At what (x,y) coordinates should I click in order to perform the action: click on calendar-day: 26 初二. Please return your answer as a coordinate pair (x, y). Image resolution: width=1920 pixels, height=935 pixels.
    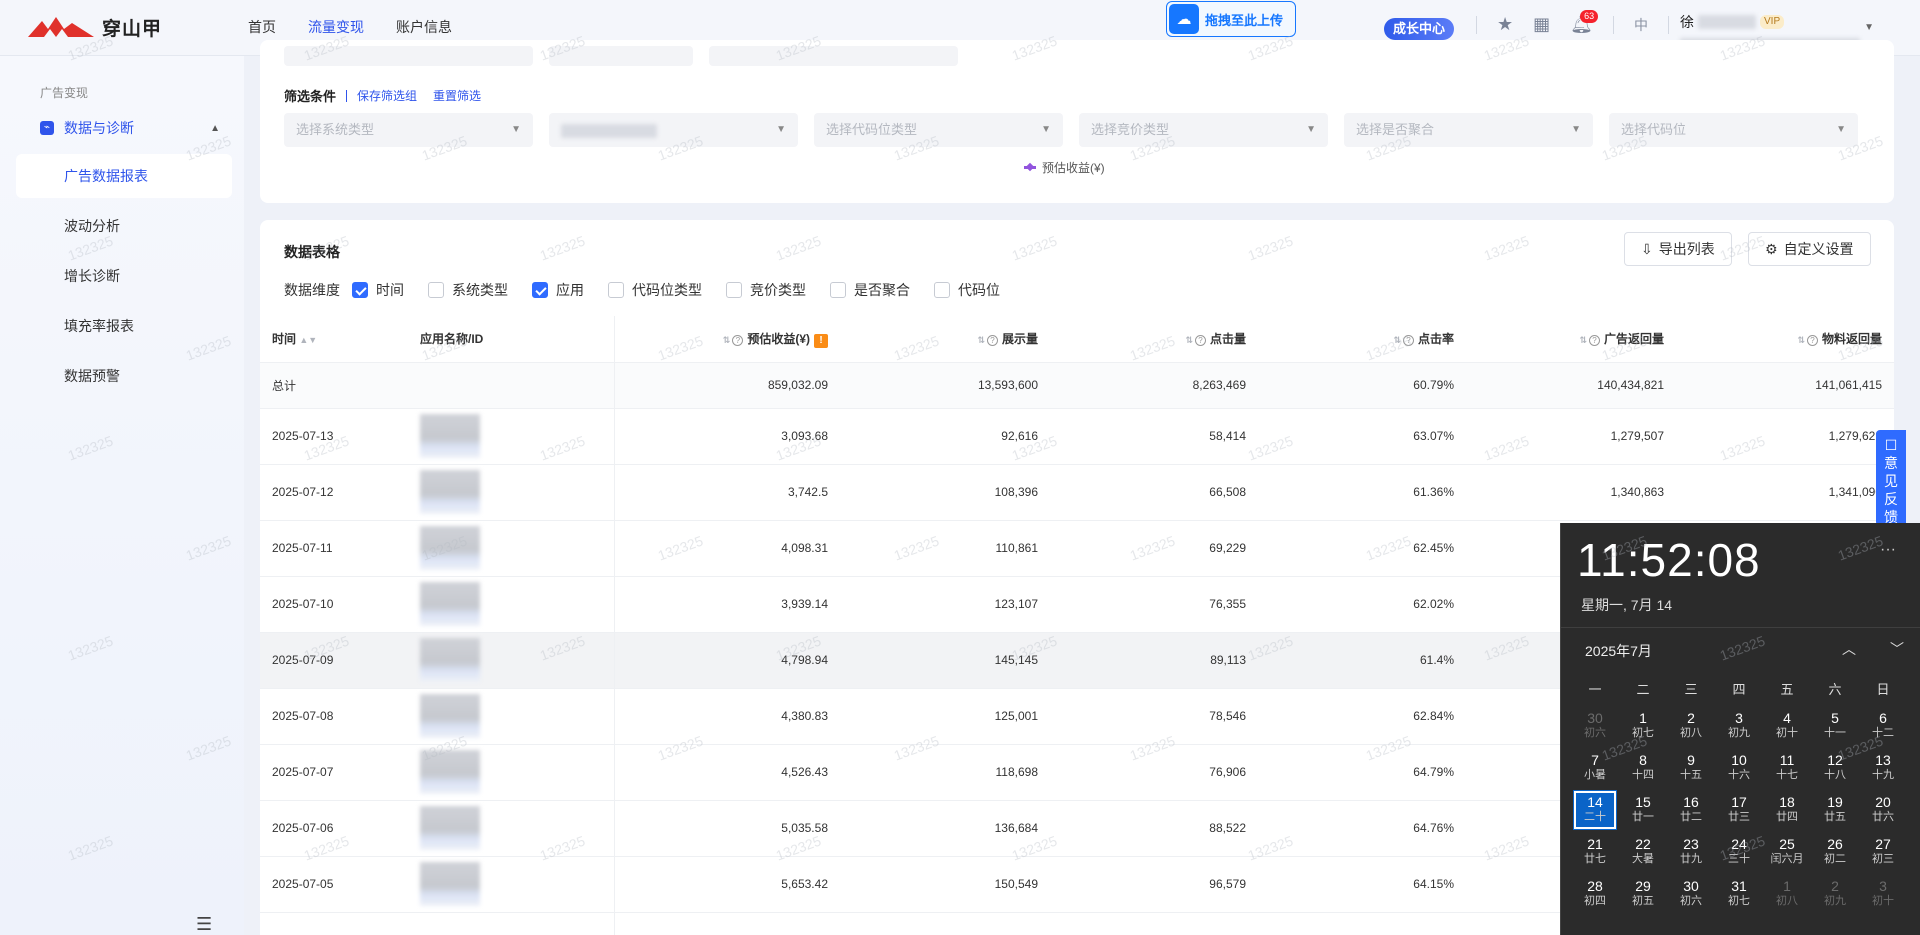
    Looking at the image, I should click on (1835, 852).